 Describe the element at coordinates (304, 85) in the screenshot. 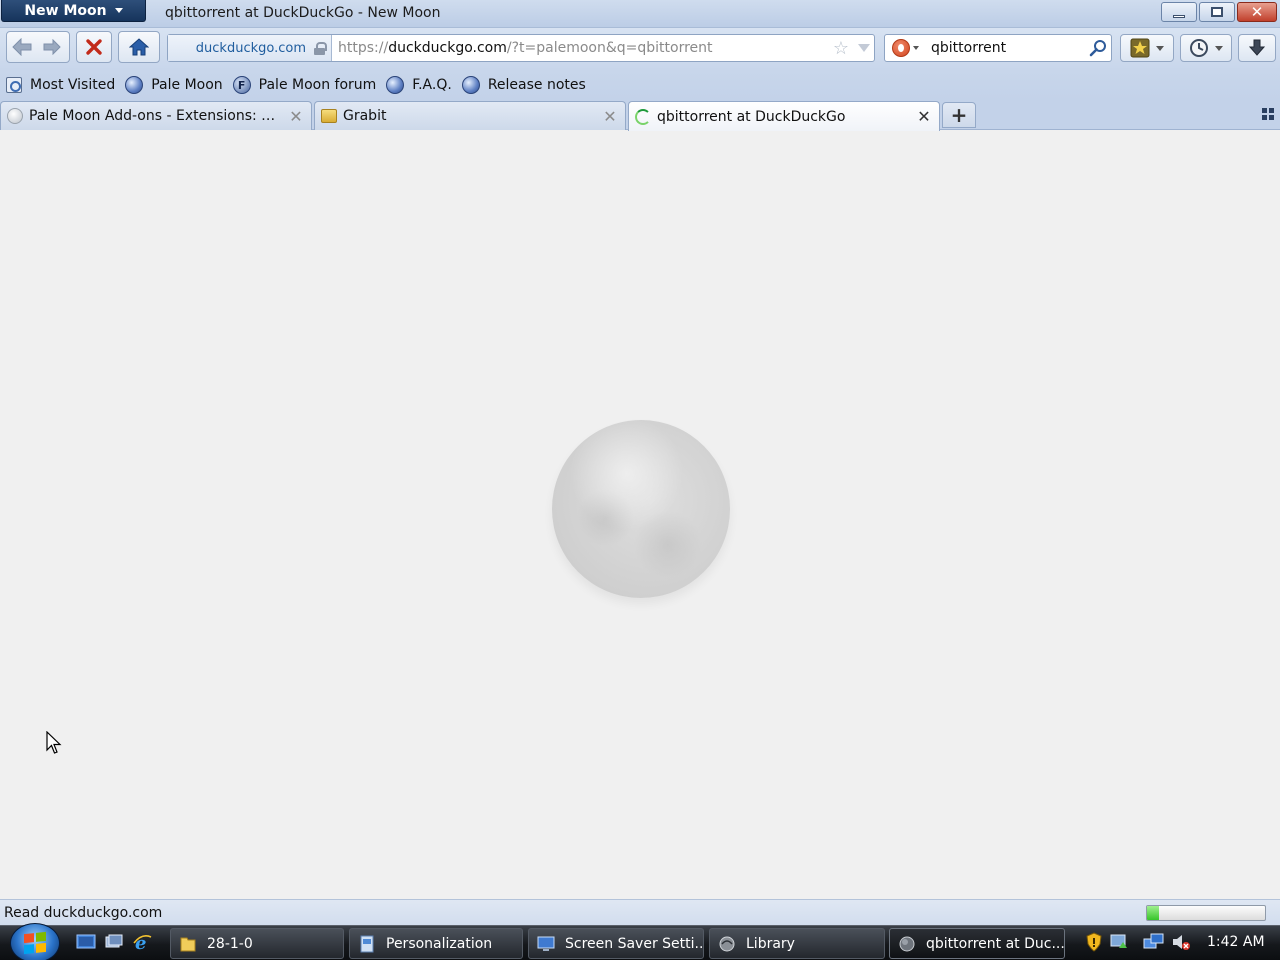

I see `bookmark-pale-moon-forum: F Pale Moon forum` at that location.